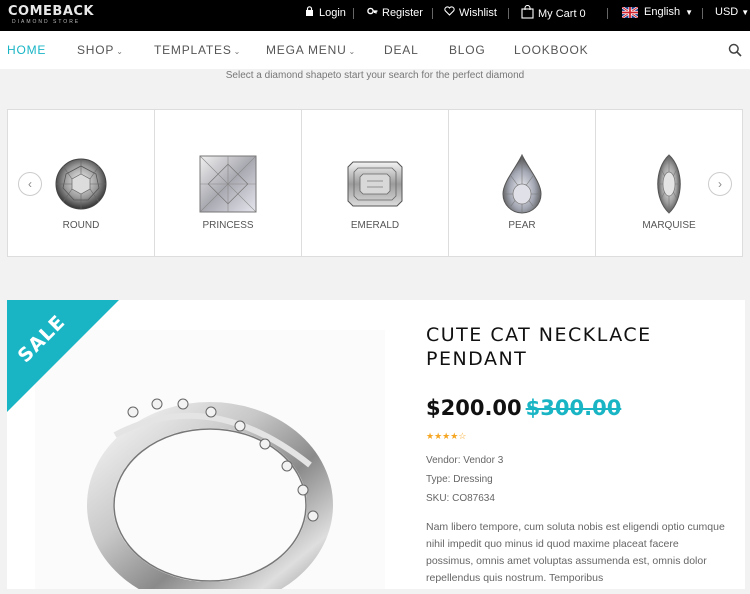 The image size is (750, 594). What do you see at coordinates (573, 408) in the screenshot?
I see `compare-price: $300.00` at bounding box center [573, 408].